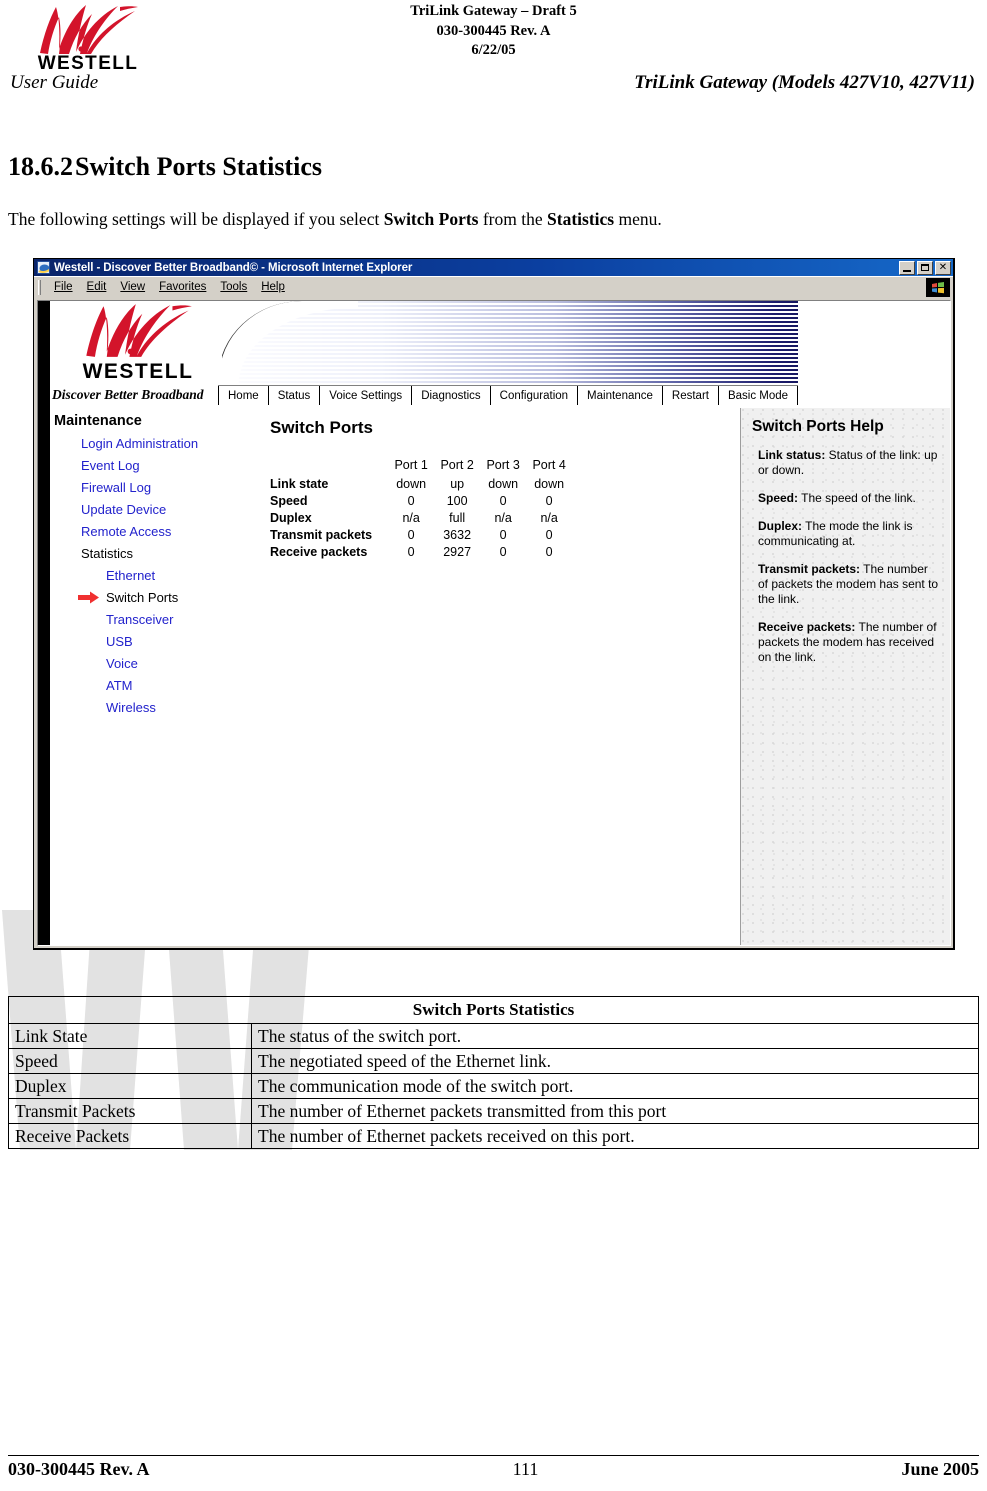  I want to click on sidebar-item-ethernet: Ethernet, so click(184, 575).